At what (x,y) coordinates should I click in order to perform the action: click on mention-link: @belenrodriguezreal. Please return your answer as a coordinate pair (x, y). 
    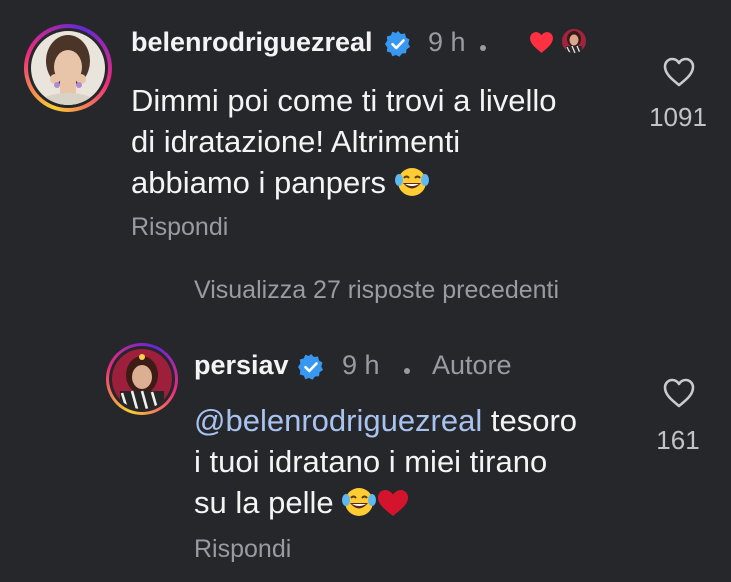
    Looking at the image, I should click on (338, 420).